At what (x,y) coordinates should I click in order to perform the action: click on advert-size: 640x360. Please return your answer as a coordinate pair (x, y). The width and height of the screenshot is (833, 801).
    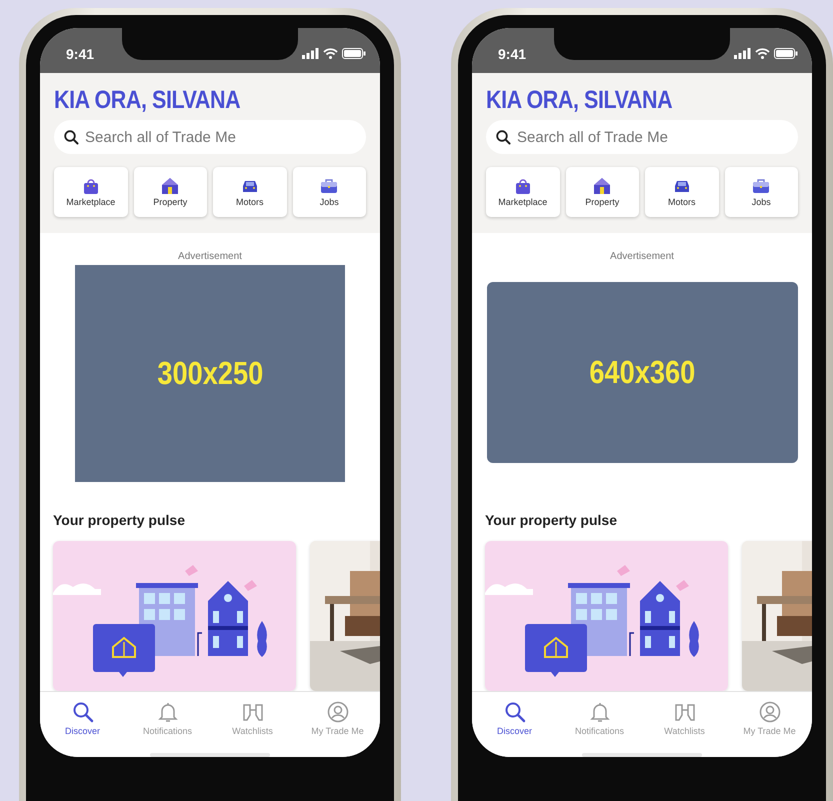
    Looking at the image, I should click on (642, 372).